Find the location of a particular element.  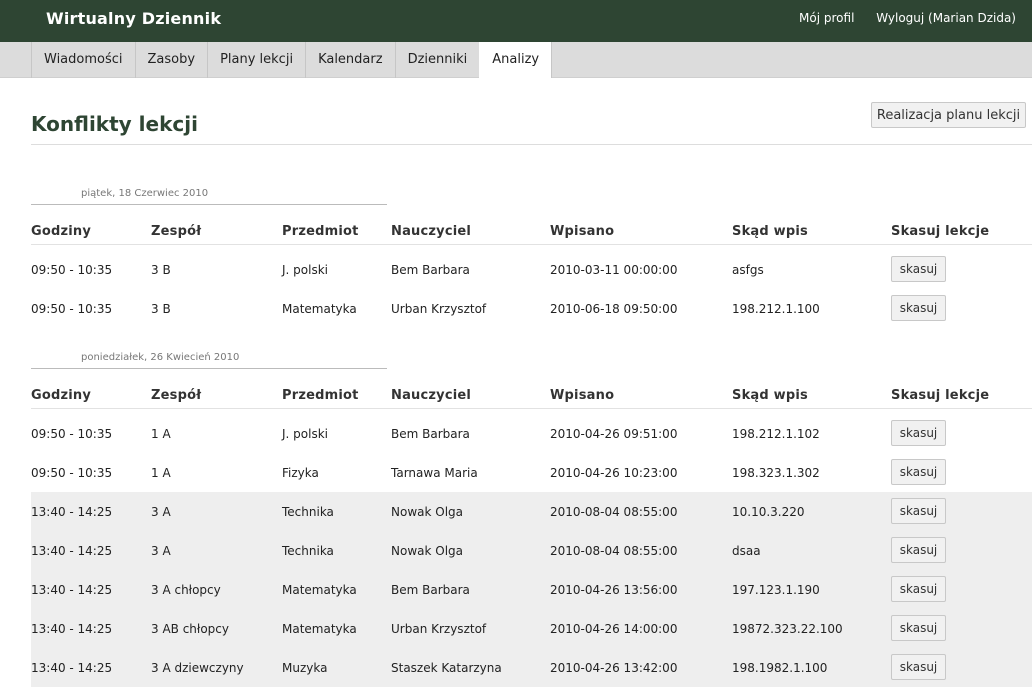

user-links: Mój profil Wyloguj (Marian Dzida) is located at coordinates (898, 18).